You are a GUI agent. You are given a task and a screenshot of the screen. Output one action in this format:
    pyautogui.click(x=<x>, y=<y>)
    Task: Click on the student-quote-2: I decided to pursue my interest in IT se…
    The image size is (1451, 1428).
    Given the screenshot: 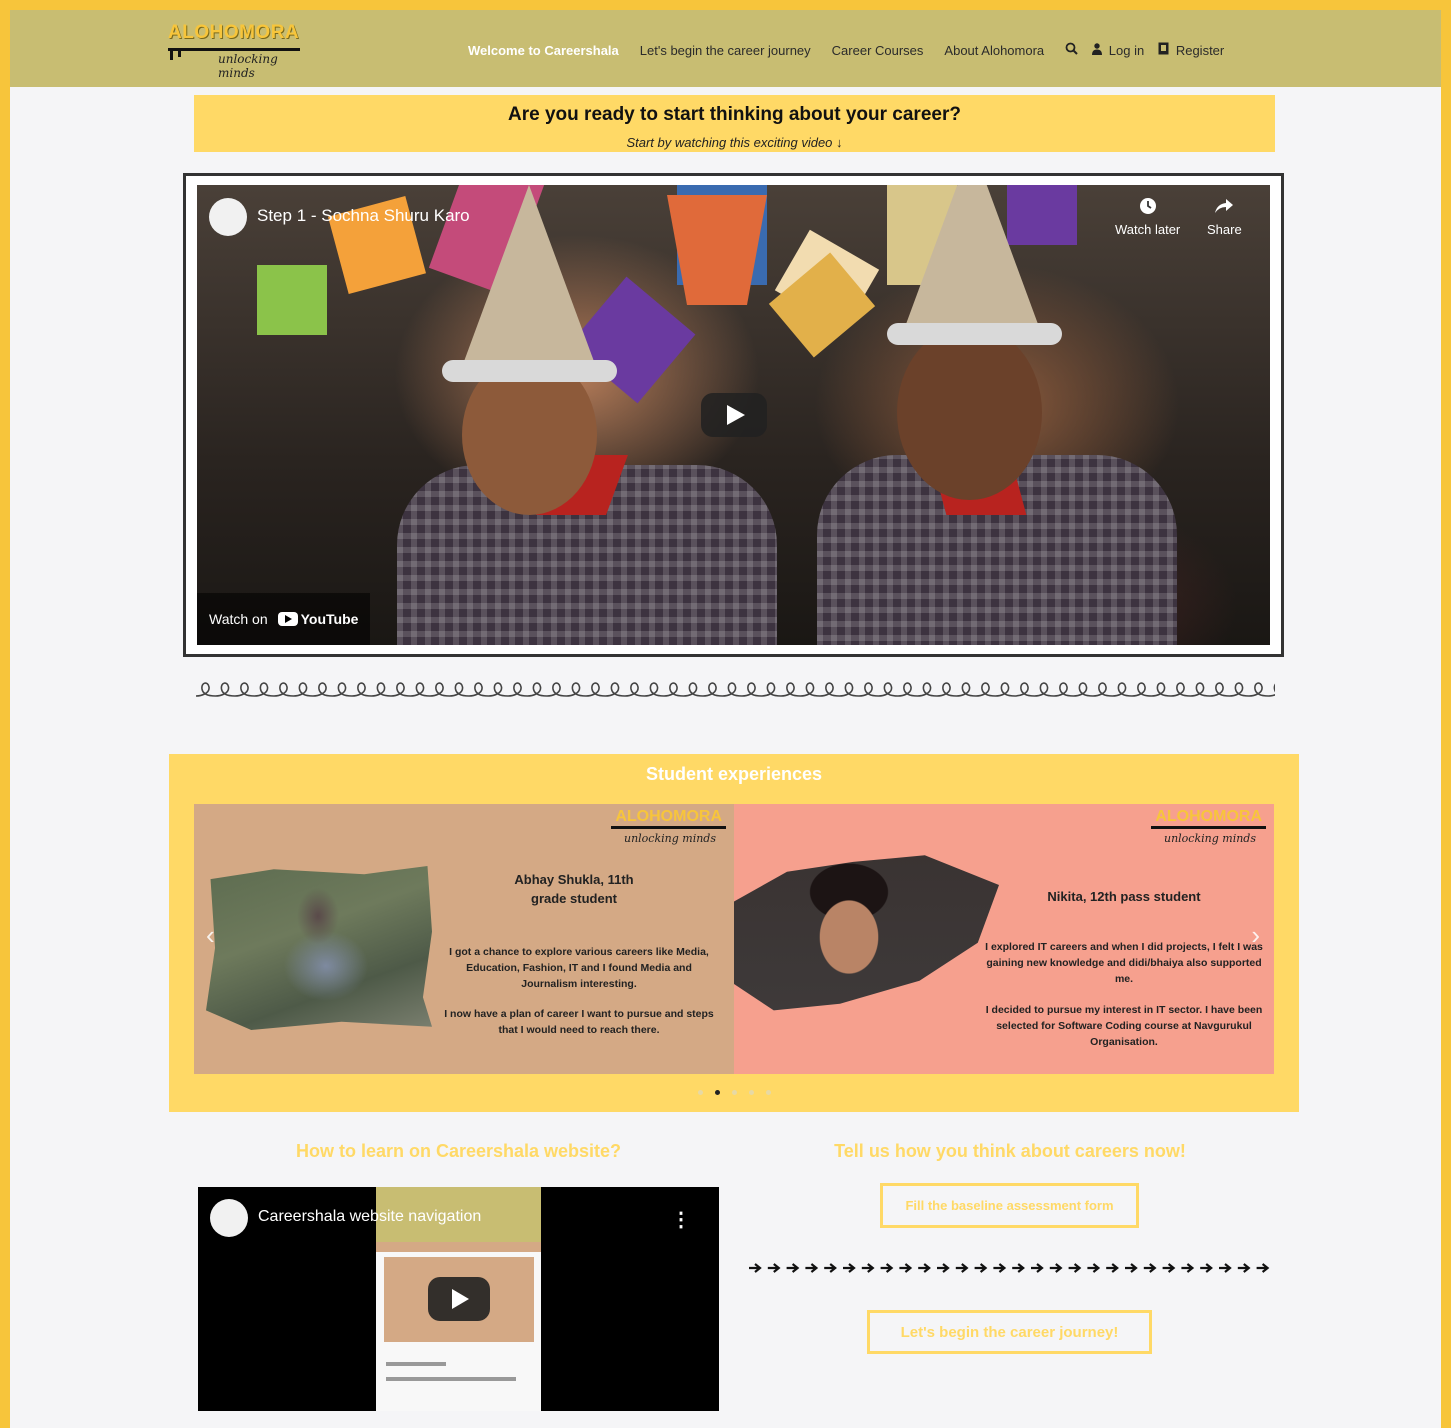 What is the action you would take?
    pyautogui.click(x=1124, y=1026)
    